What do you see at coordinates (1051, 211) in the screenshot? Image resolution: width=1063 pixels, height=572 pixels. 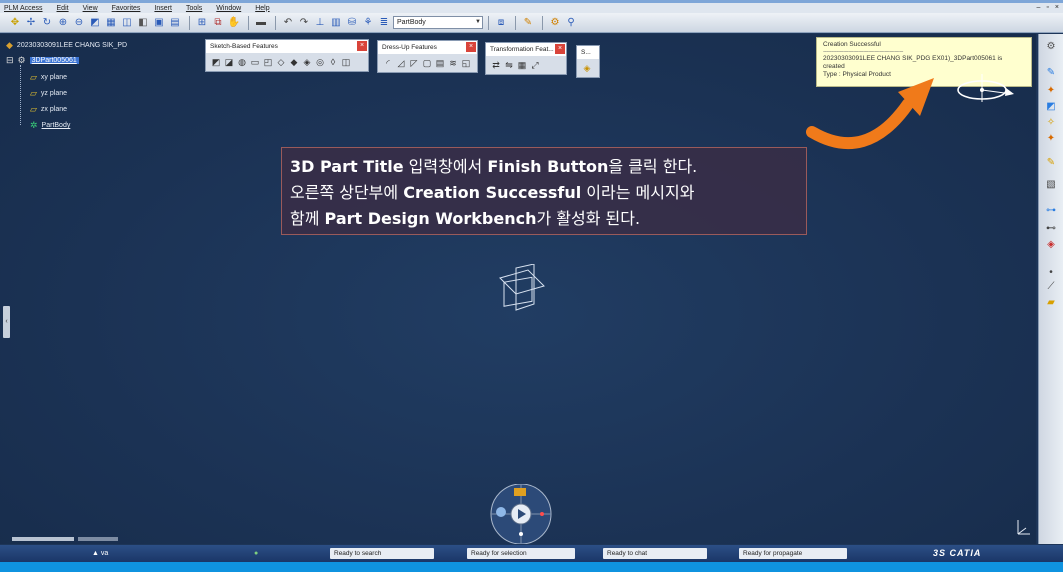 I see `measure-between-icon: ⊶` at bounding box center [1051, 211].